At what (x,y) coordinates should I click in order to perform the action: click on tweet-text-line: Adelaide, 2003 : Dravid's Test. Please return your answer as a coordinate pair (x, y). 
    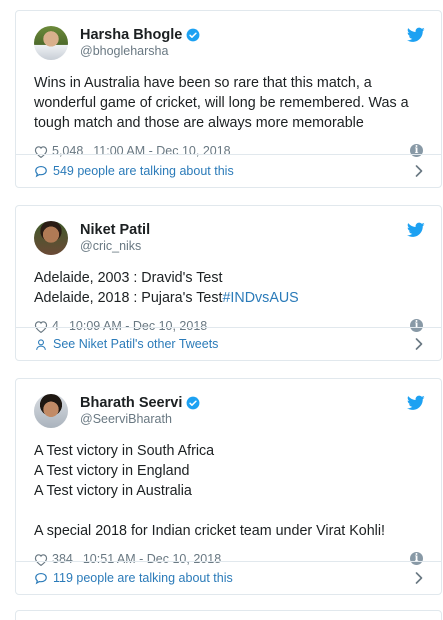
    Looking at the image, I should click on (128, 278).